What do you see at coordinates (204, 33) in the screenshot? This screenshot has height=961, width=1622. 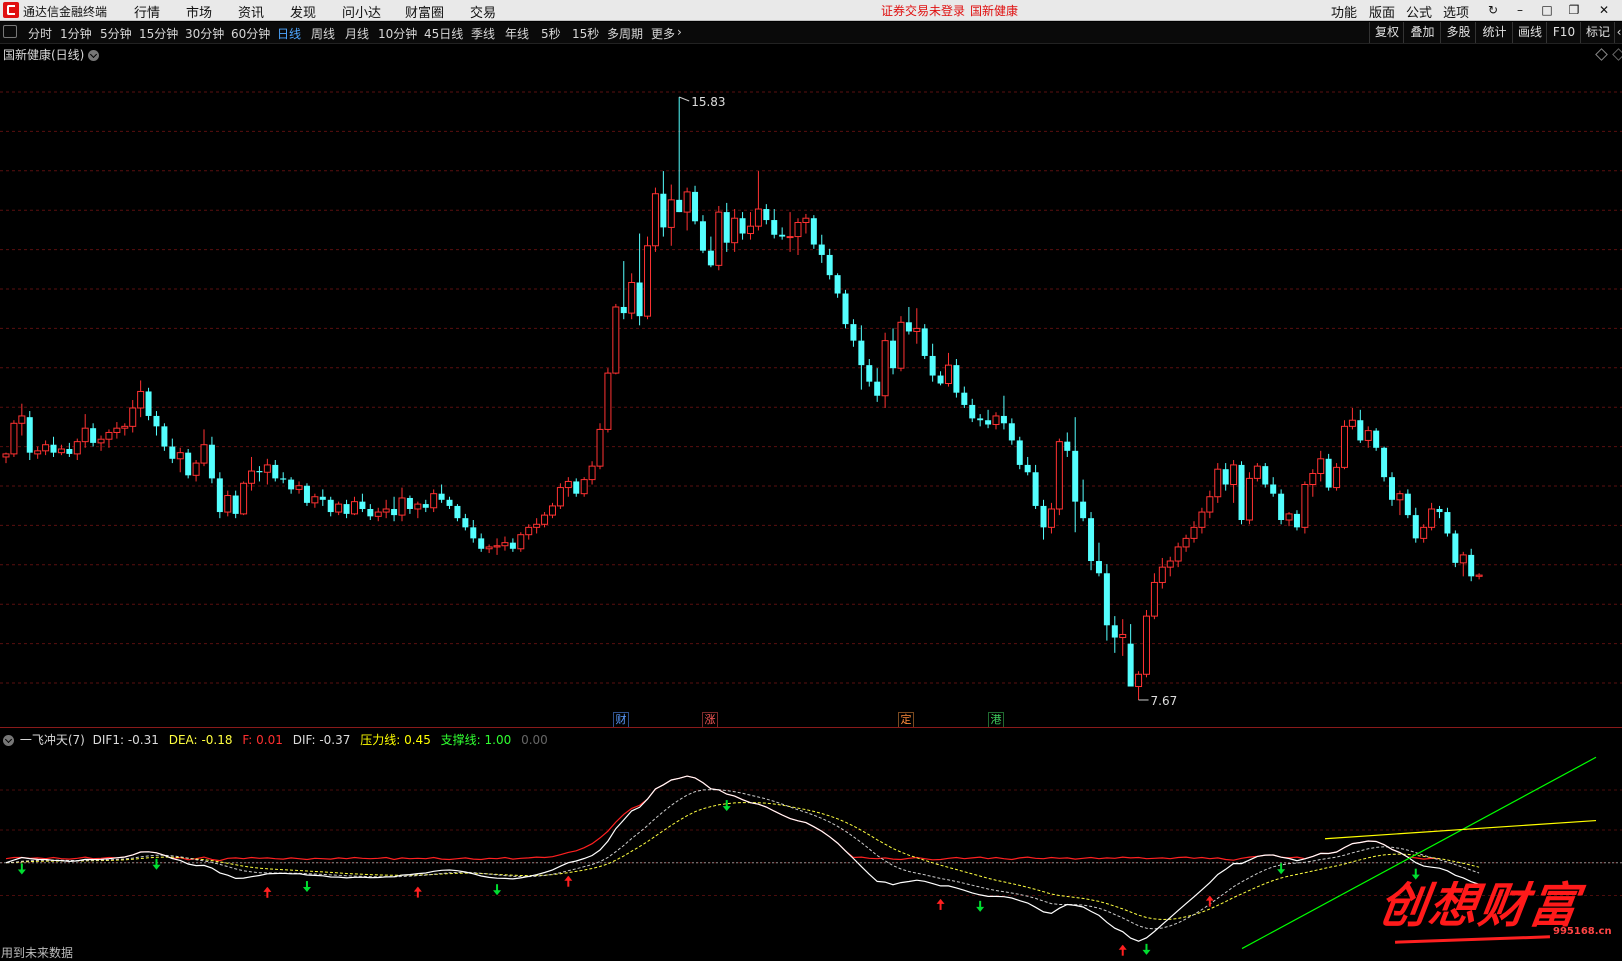 I see `period-tab-30min: 30分钟` at bounding box center [204, 33].